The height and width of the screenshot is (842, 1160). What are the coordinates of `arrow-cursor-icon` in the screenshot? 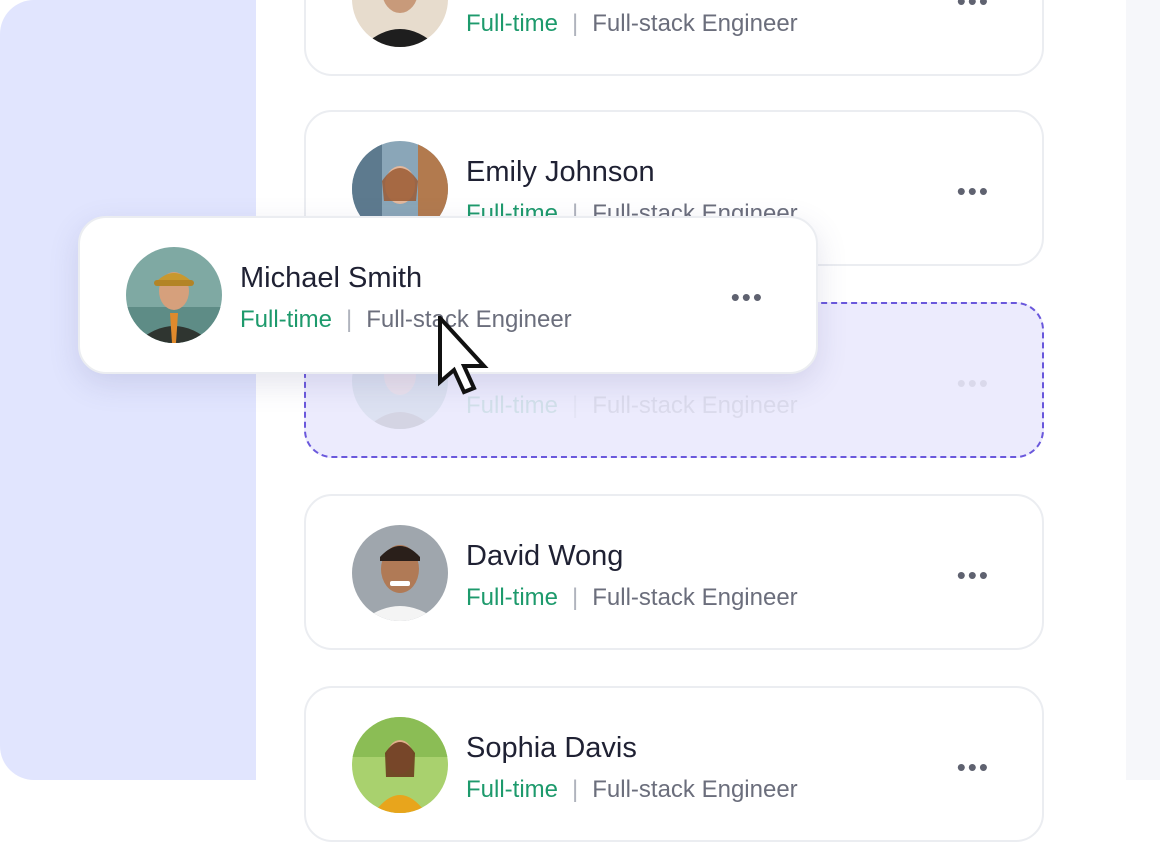 It's located at (463, 354).